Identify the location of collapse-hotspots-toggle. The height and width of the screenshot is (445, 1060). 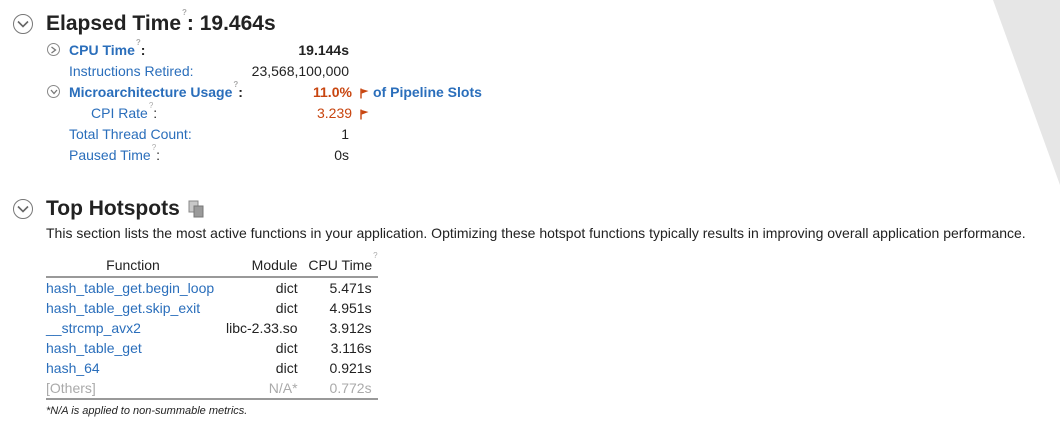
(23, 209).